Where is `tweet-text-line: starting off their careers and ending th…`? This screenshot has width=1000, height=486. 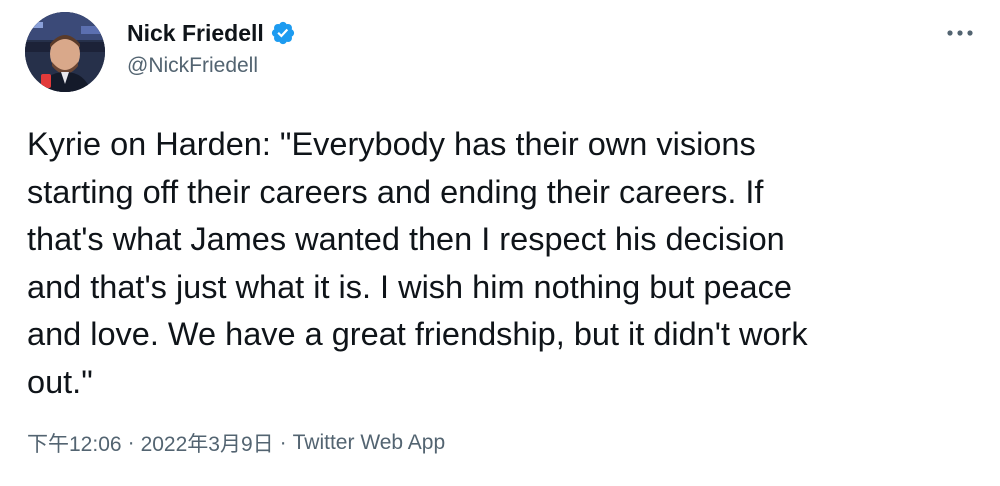
tweet-text-line: starting off their careers and ending th… is located at coordinates (395, 191).